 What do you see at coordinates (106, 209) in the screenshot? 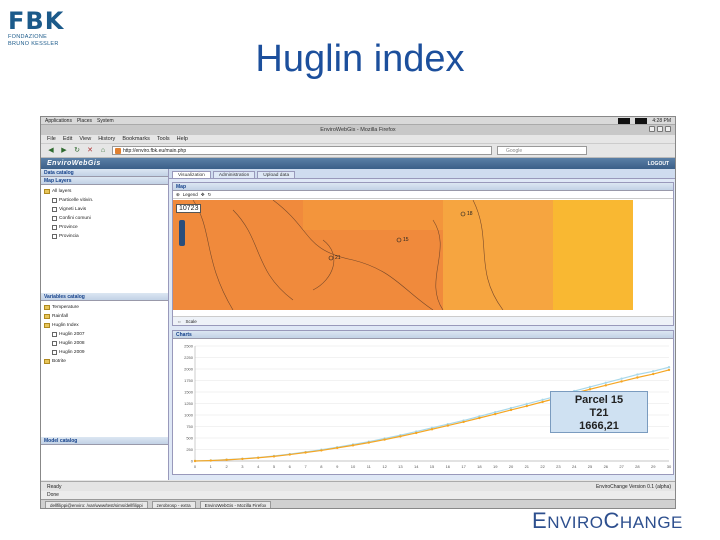
I see `layer-item: Vigneti Lavis` at bounding box center [106, 209].